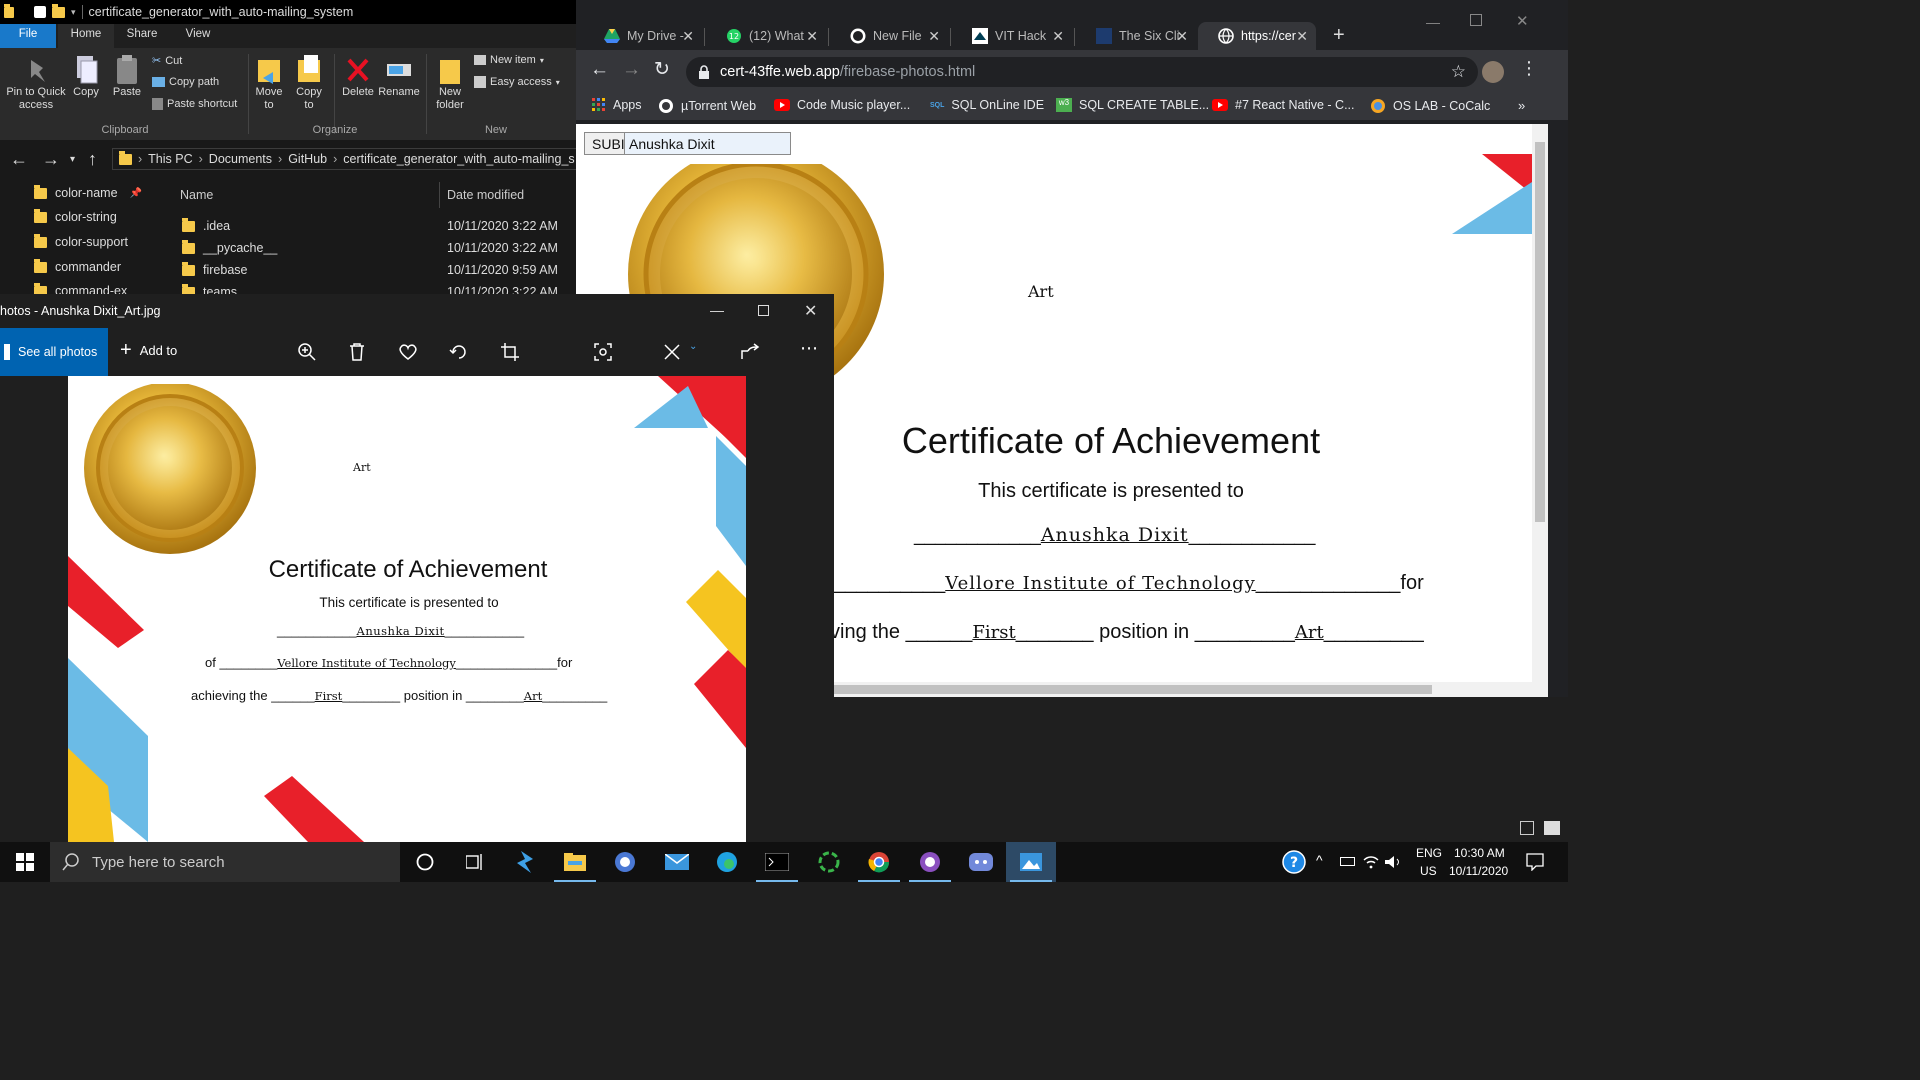  Describe the element at coordinates (750, 352) in the screenshot. I see `share-icon` at that location.